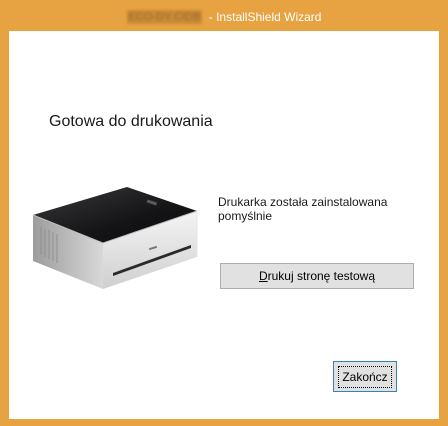  I want to click on title-bar: ECO-DY CIDB - InstallShield Wizard, so click(224, 16).